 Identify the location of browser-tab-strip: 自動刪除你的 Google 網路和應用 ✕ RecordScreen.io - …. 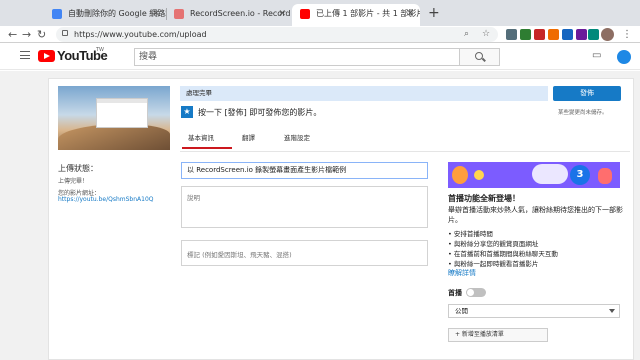
(320, 13).